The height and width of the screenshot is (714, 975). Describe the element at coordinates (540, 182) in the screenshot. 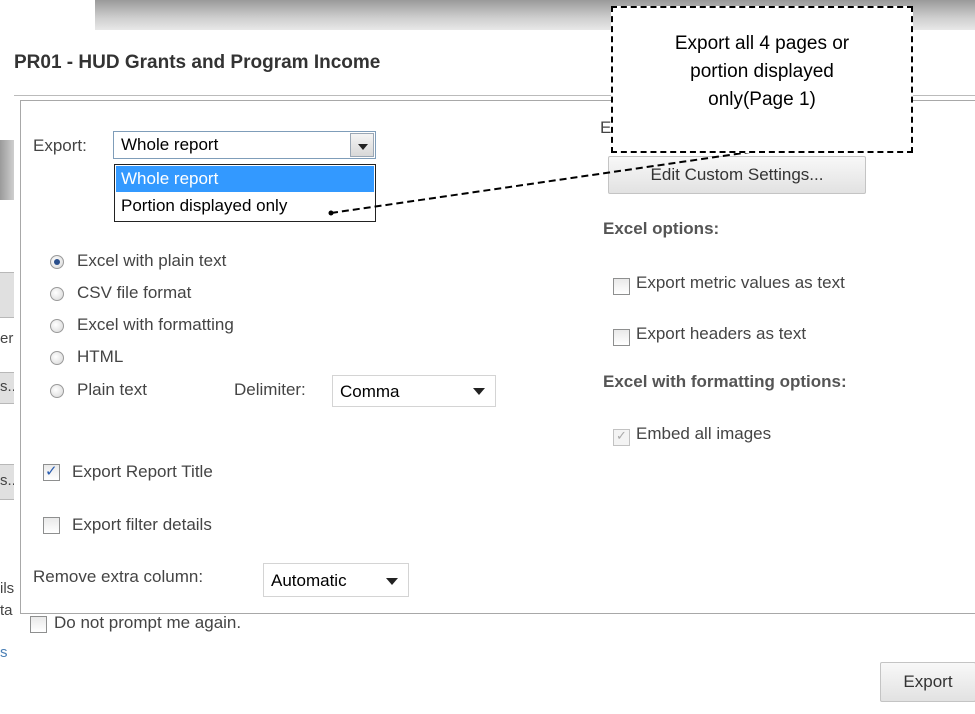

I see `callout-line` at that location.